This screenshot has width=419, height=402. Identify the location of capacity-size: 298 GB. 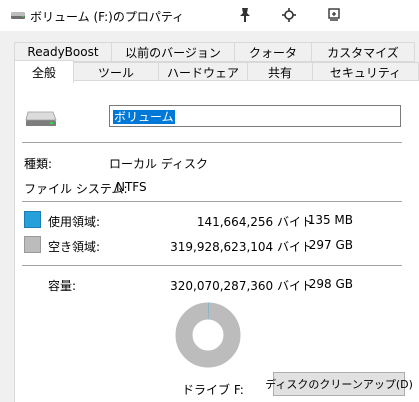
(330, 284).